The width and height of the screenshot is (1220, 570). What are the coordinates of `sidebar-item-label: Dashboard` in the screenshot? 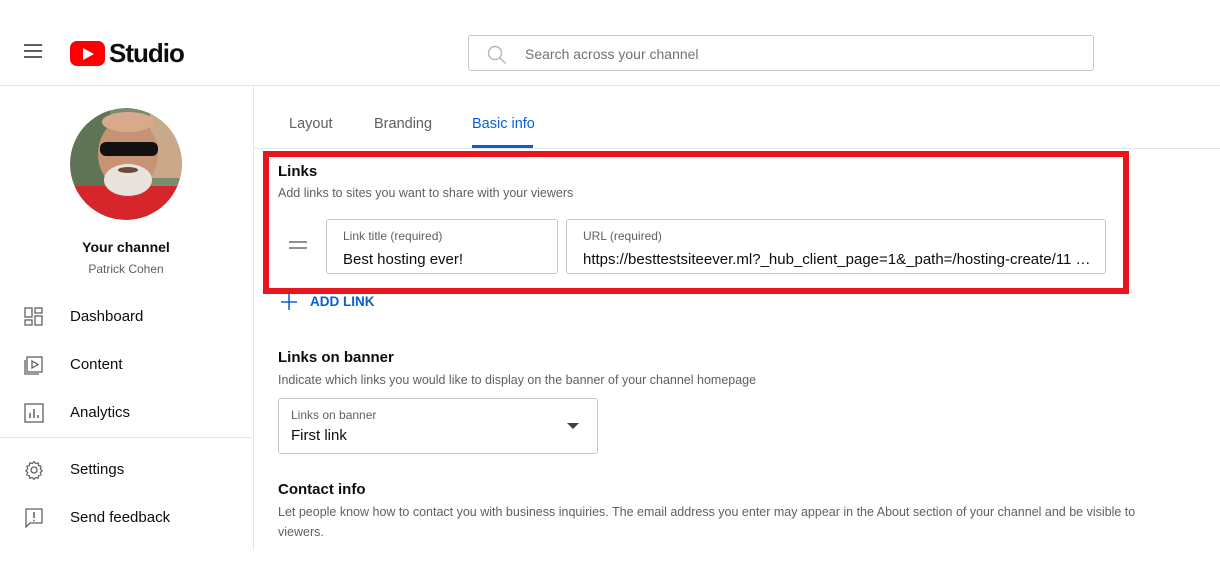 It's located at (107, 316).